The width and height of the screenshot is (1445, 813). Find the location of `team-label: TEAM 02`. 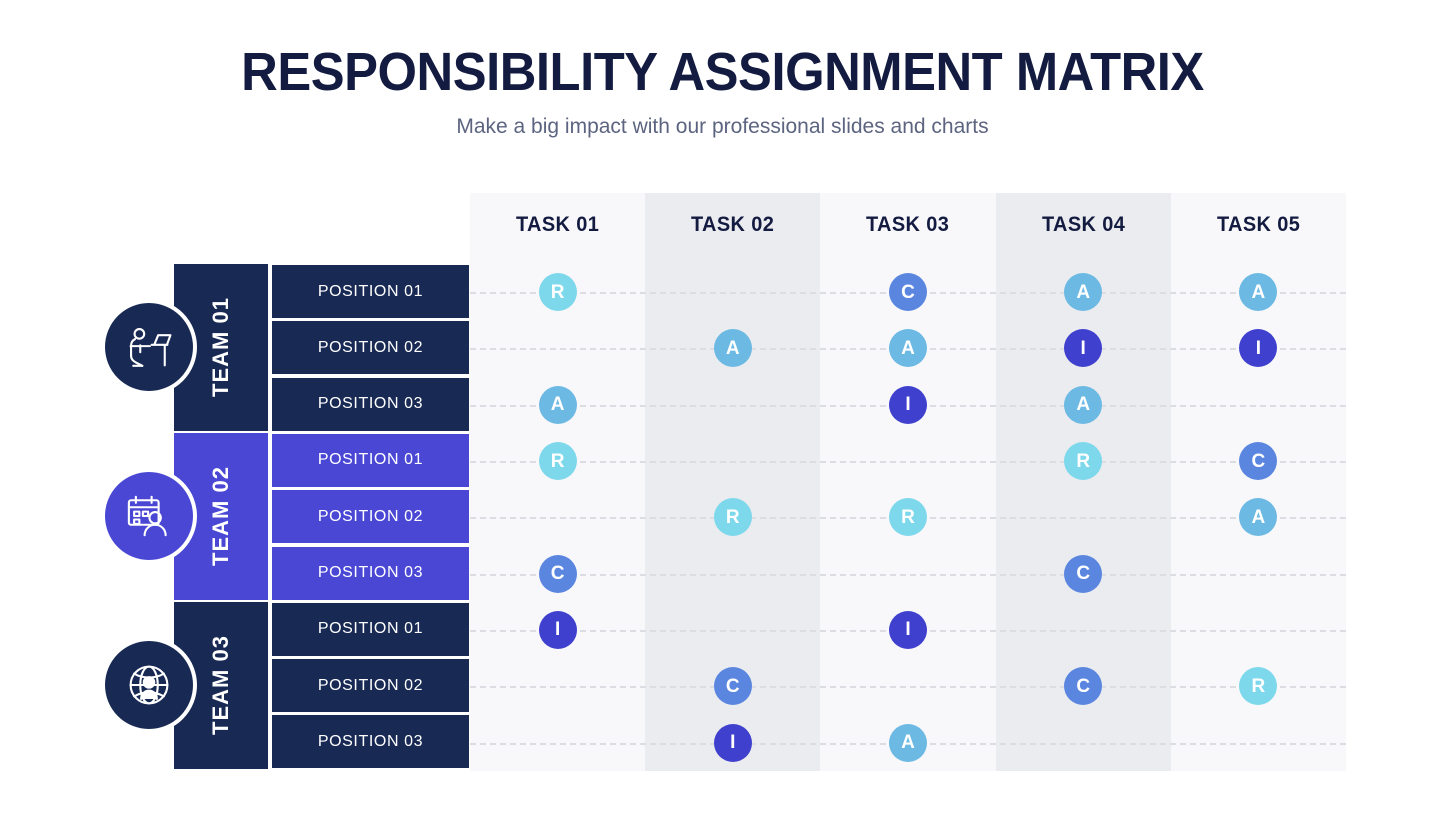

team-label: TEAM 02 is located at coordinates (221, 516).